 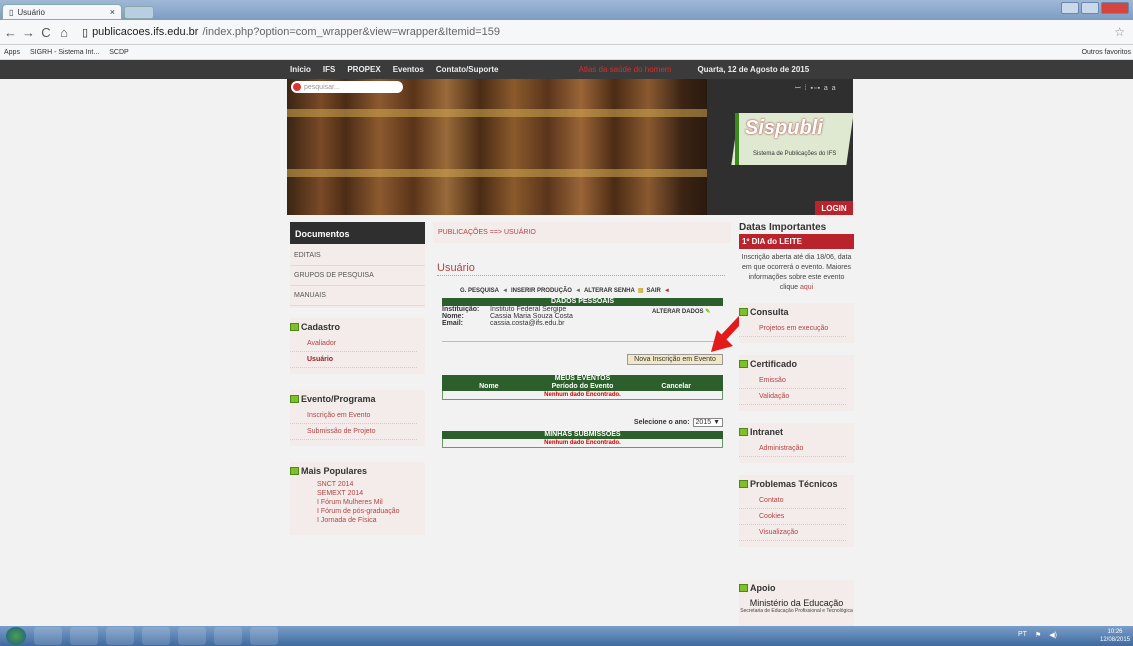 I want to click on page-icon: ▯, so click(x=85, y=32).